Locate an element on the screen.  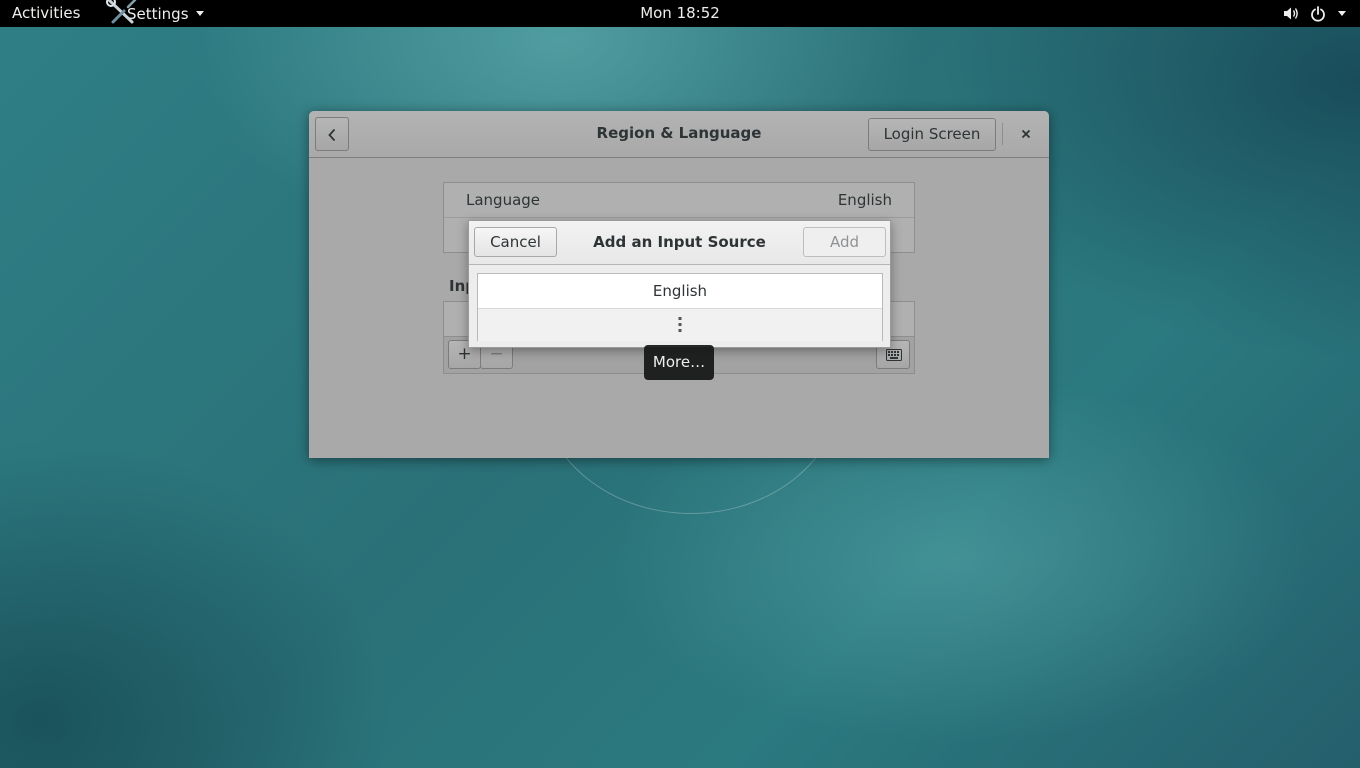
language-value: English is located at coordinates (864, 200).